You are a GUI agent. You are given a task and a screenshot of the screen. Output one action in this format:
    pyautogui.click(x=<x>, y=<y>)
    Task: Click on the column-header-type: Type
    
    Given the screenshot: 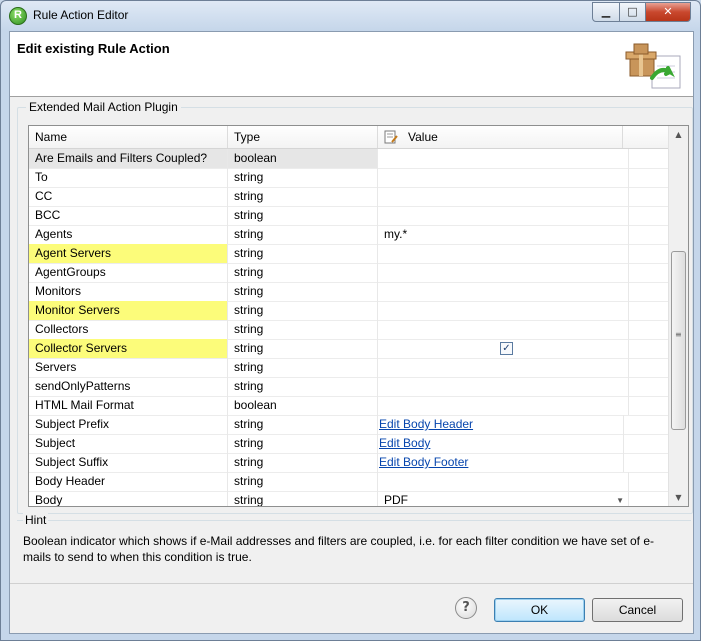 What is the action you would take?
    pyautogui.click(x=303, y=137)
    